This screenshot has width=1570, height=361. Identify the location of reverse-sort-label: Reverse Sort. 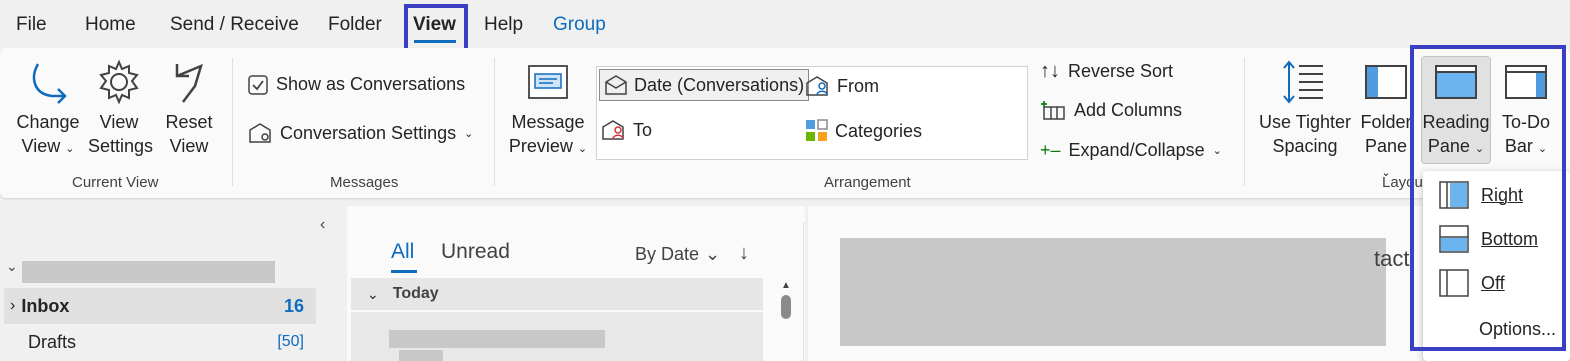
(1121, 71).